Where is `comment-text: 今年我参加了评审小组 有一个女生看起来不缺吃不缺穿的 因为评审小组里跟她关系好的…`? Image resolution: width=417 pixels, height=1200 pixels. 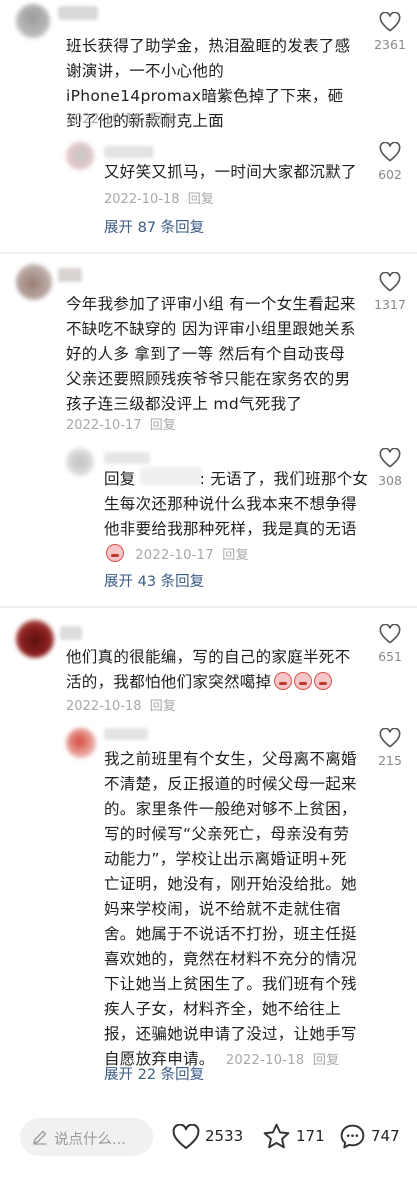
comment-text: 今年我参加了评审小组 有一个女生看起来不缺吃不缺穿的 因为评审小组里跟她关系好的… is located at coordinates (211, 354).